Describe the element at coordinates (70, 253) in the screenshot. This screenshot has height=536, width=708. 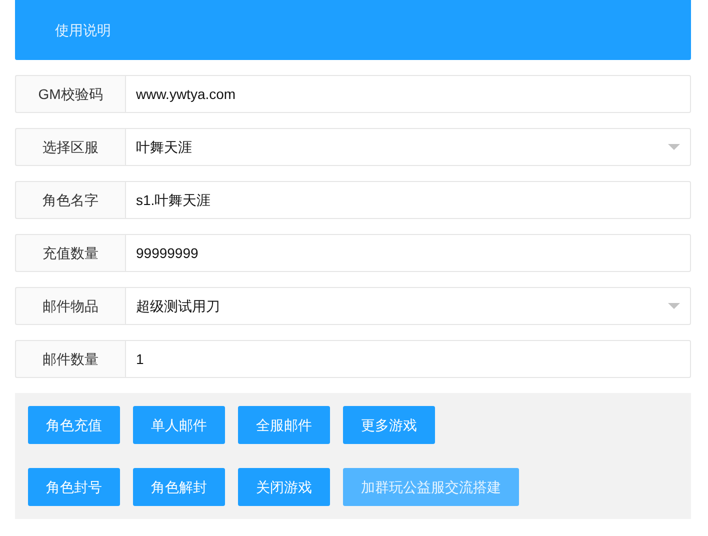
I see `field-label: 充值数量` at that location.